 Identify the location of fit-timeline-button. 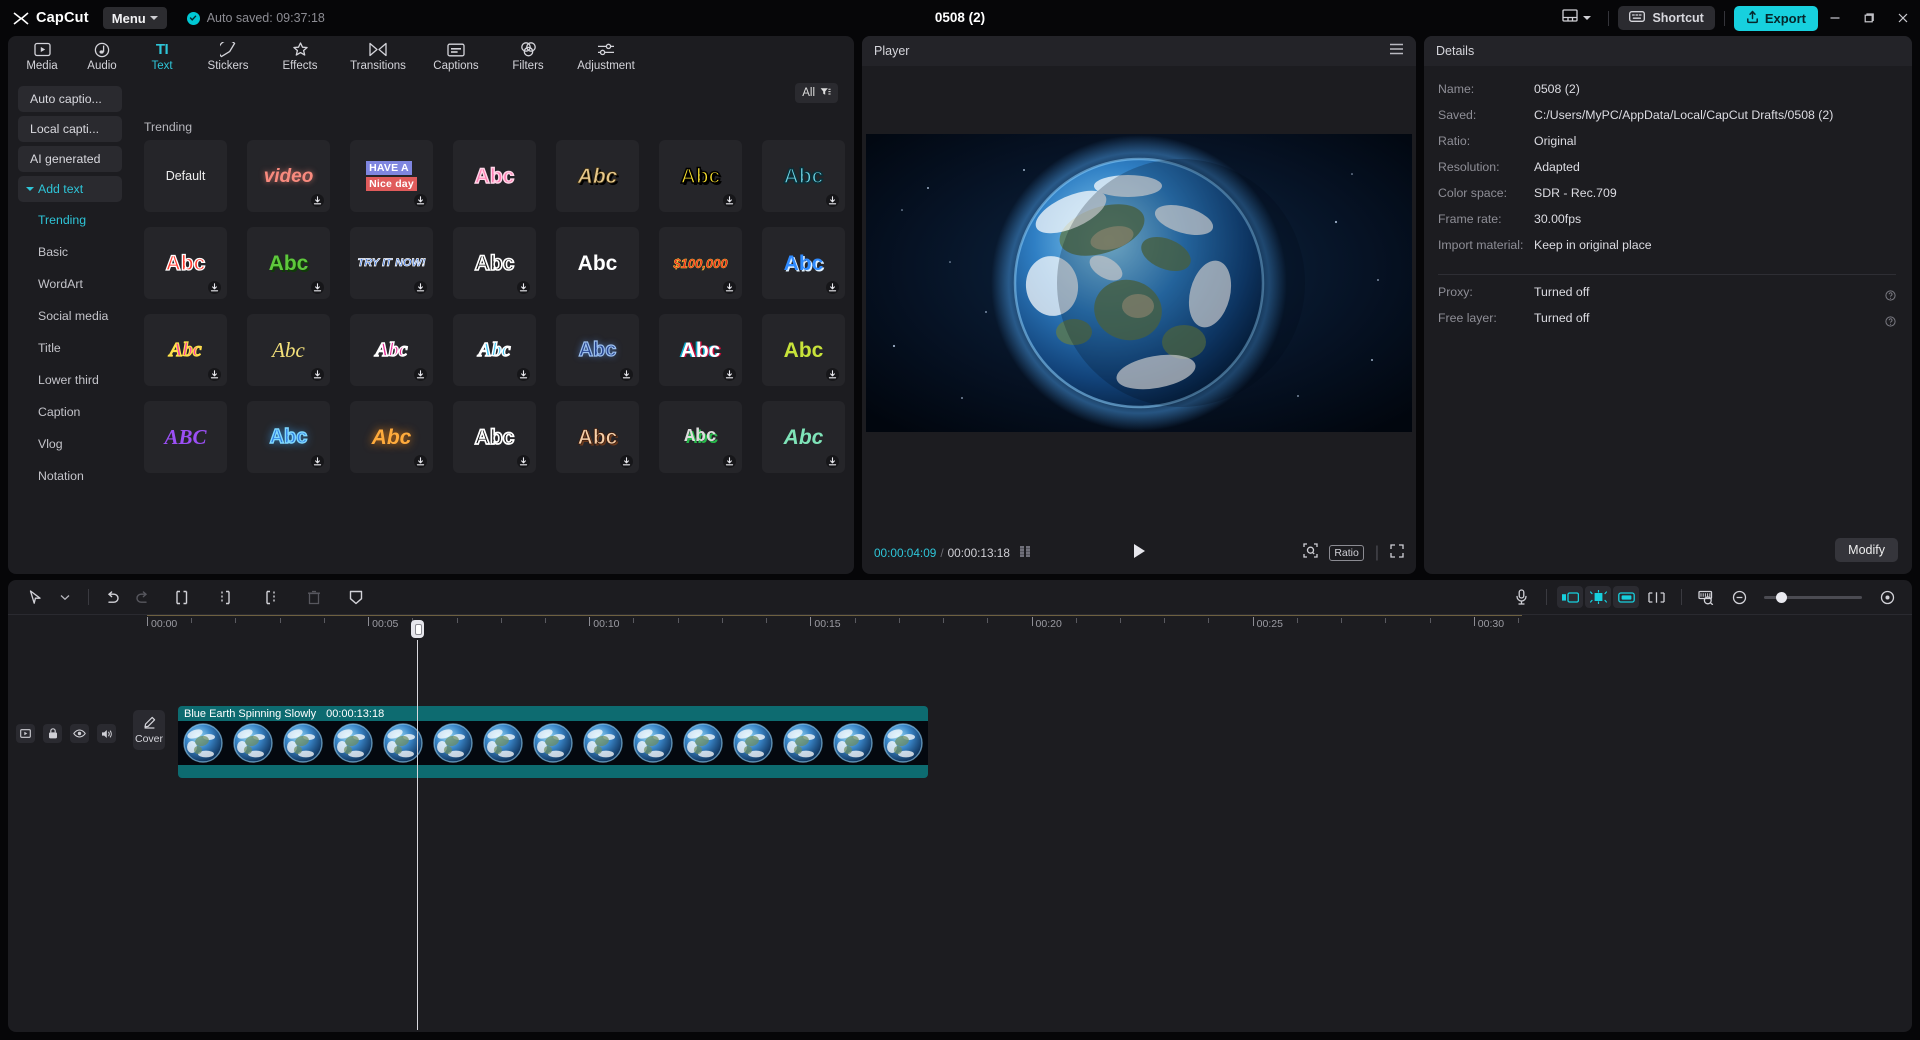
(1887, 597).